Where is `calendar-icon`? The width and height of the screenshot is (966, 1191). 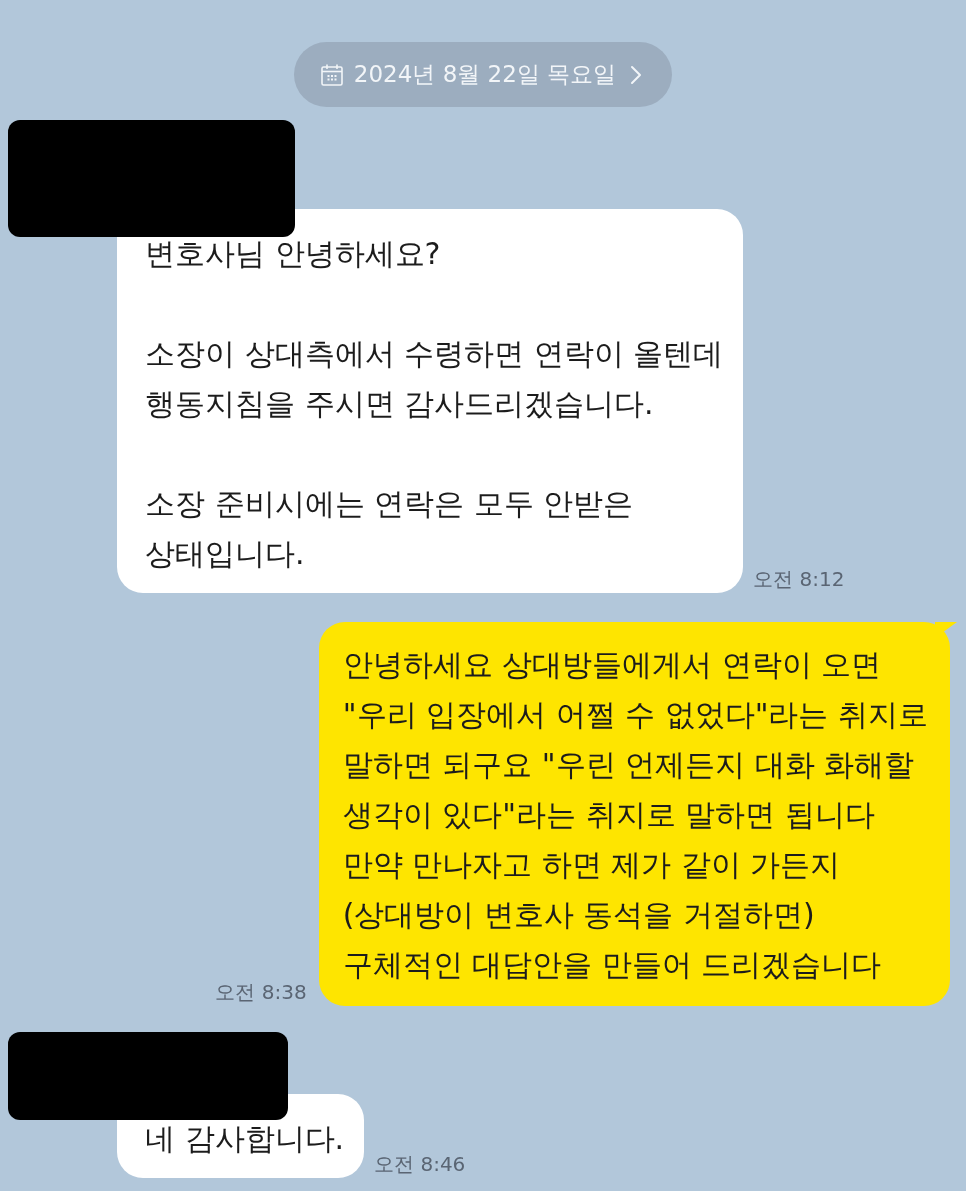 calendar-icon is located at coordinates (331, 74).